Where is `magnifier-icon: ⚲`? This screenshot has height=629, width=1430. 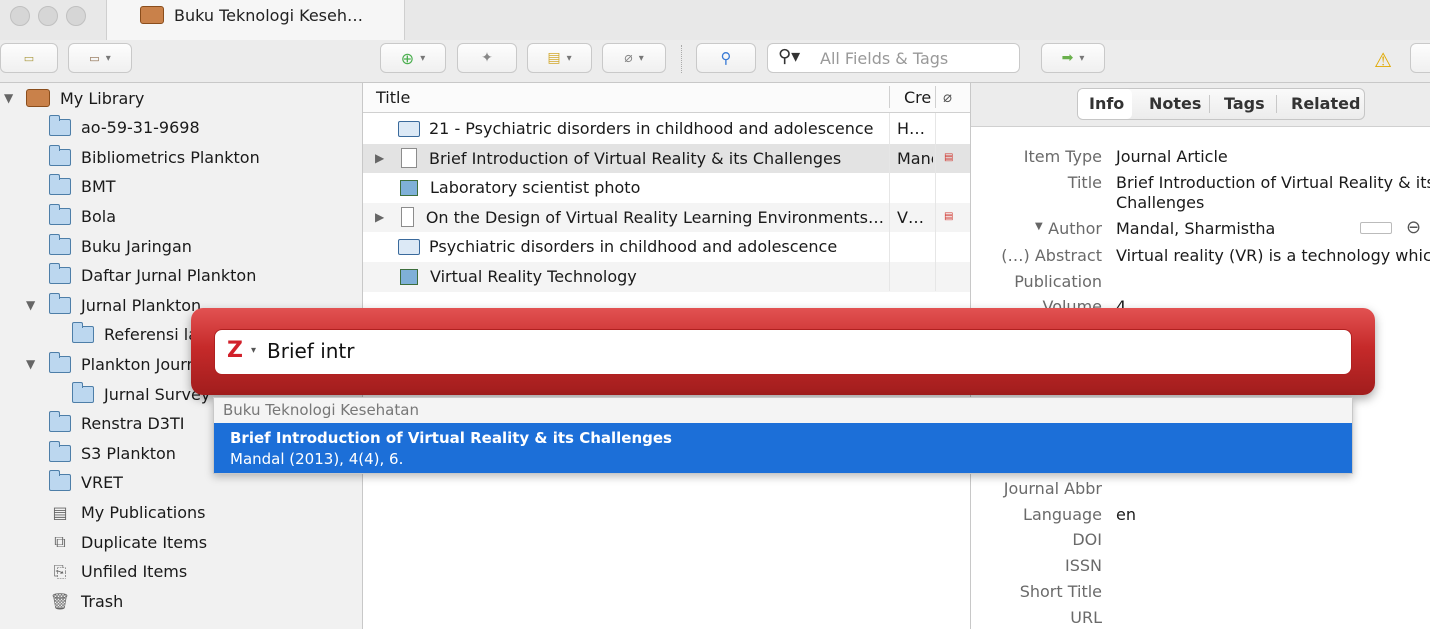
magnifier-icon: ⚲ is located at coordinates (726, 58).